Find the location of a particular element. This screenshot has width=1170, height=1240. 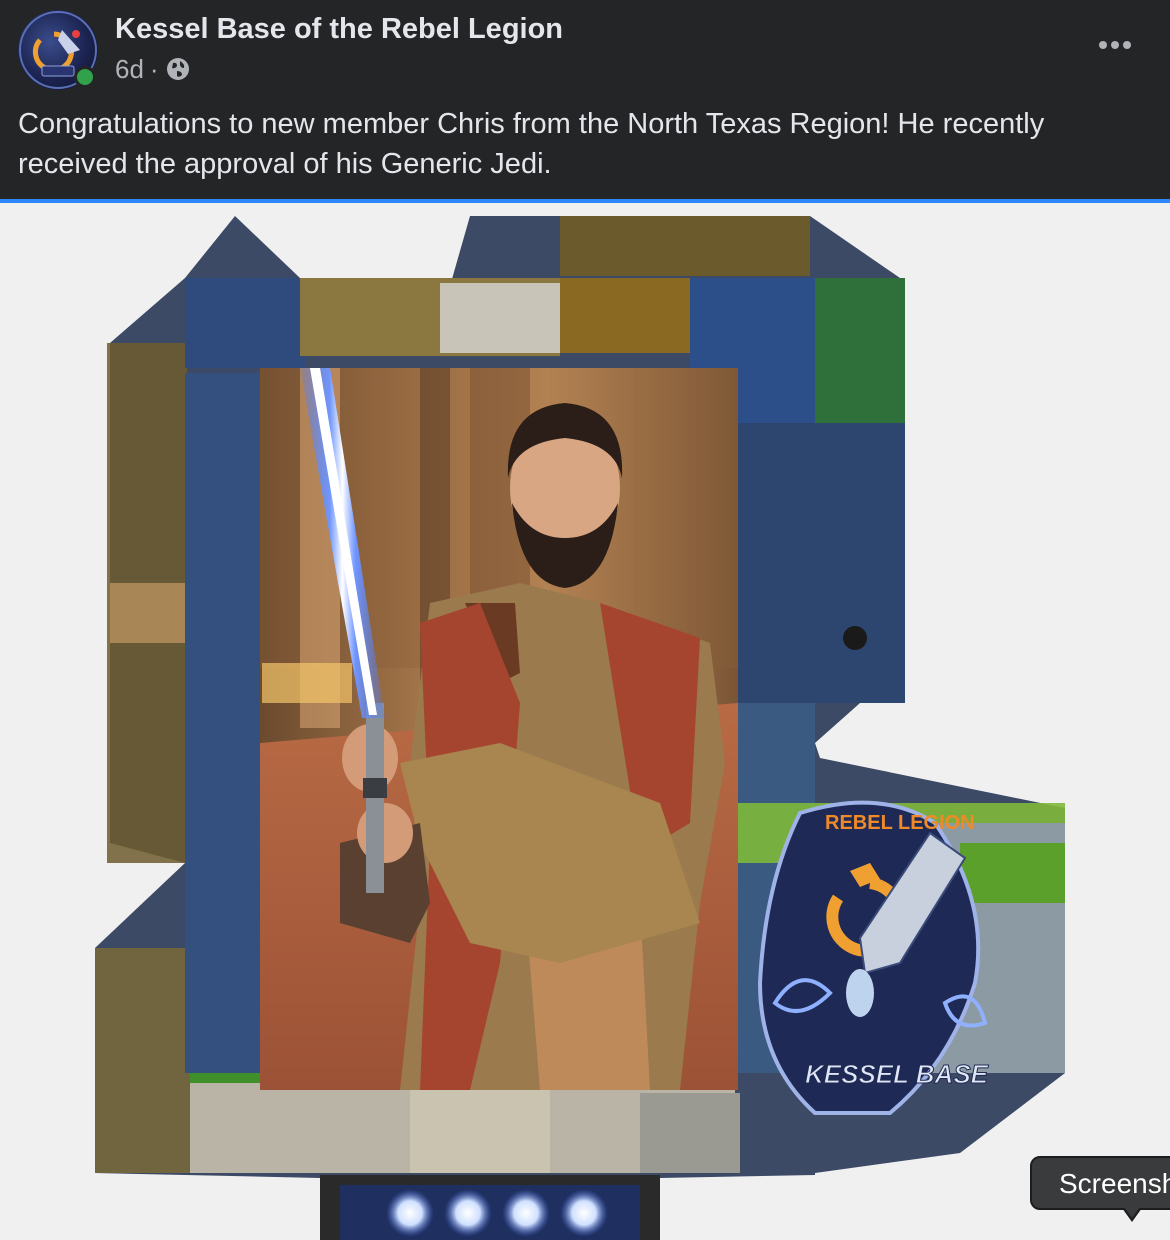

tooltip-arrow-fill is located at coordinates (1132, 1212).